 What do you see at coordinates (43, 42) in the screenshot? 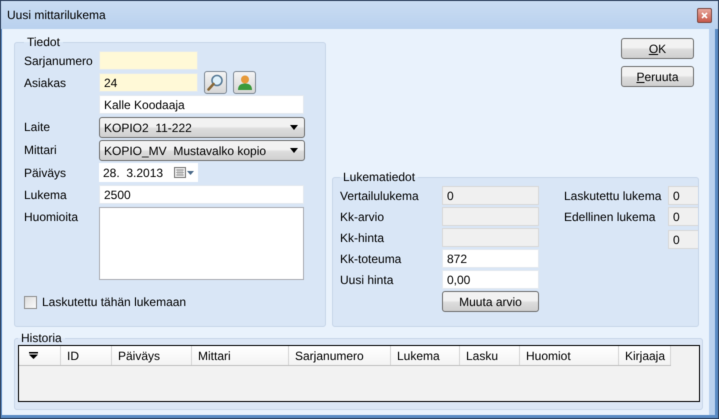
I see `group-title: Tiedot` at bounding box center [43, 42].